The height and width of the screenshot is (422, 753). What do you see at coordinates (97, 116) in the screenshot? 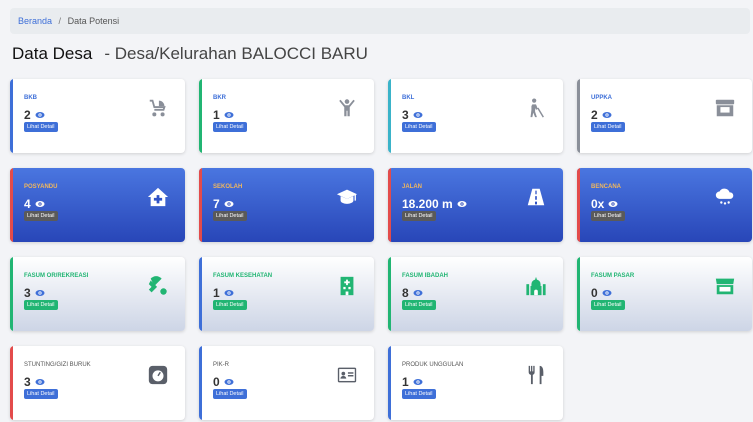
I see `card-bkb: BKB 2 Lihat Detail` at bounding box center [97, 116].